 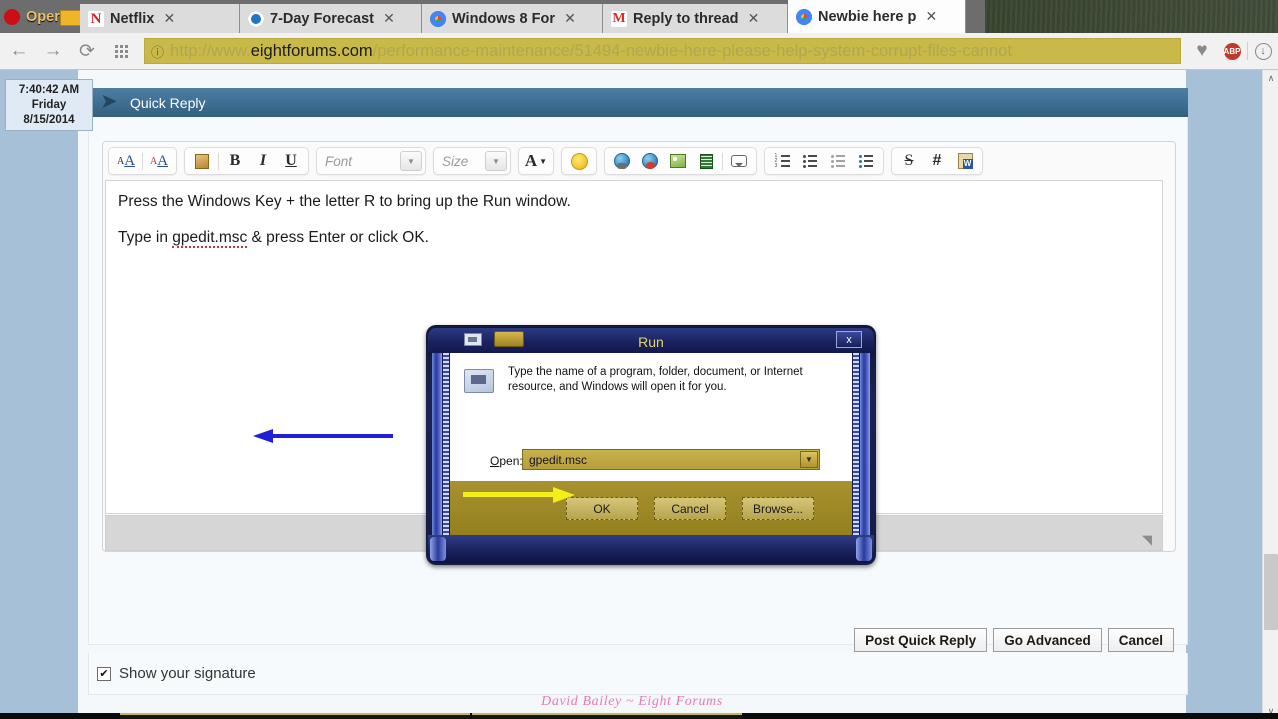 I want to click on toggle-editor-mode-button: AA, so click(x=126, y=161).